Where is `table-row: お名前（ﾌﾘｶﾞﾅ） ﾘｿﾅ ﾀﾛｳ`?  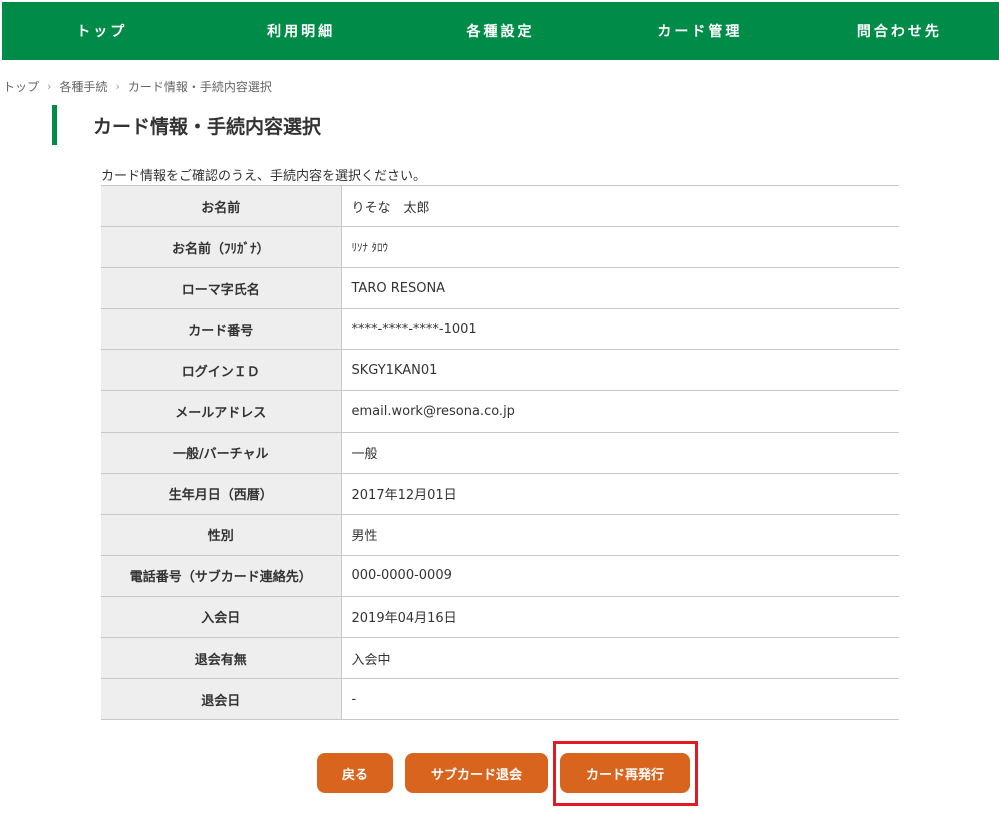 table-row: お名前（ﾌﾘｶﾞﾅ） ﾘｿﾅ ﾀﾛｳ is located at coordinates (500, 247).